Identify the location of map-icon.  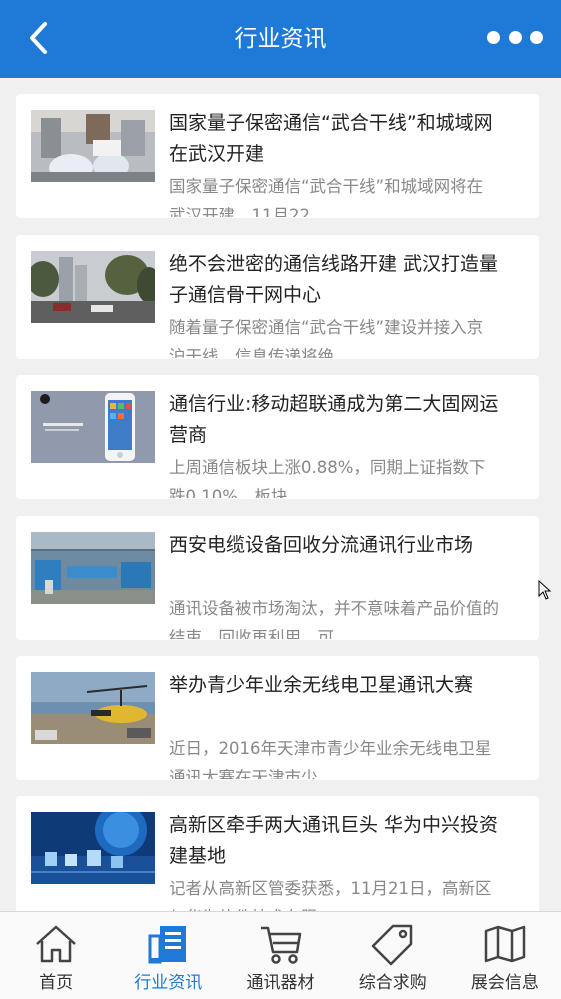
(505, 944).